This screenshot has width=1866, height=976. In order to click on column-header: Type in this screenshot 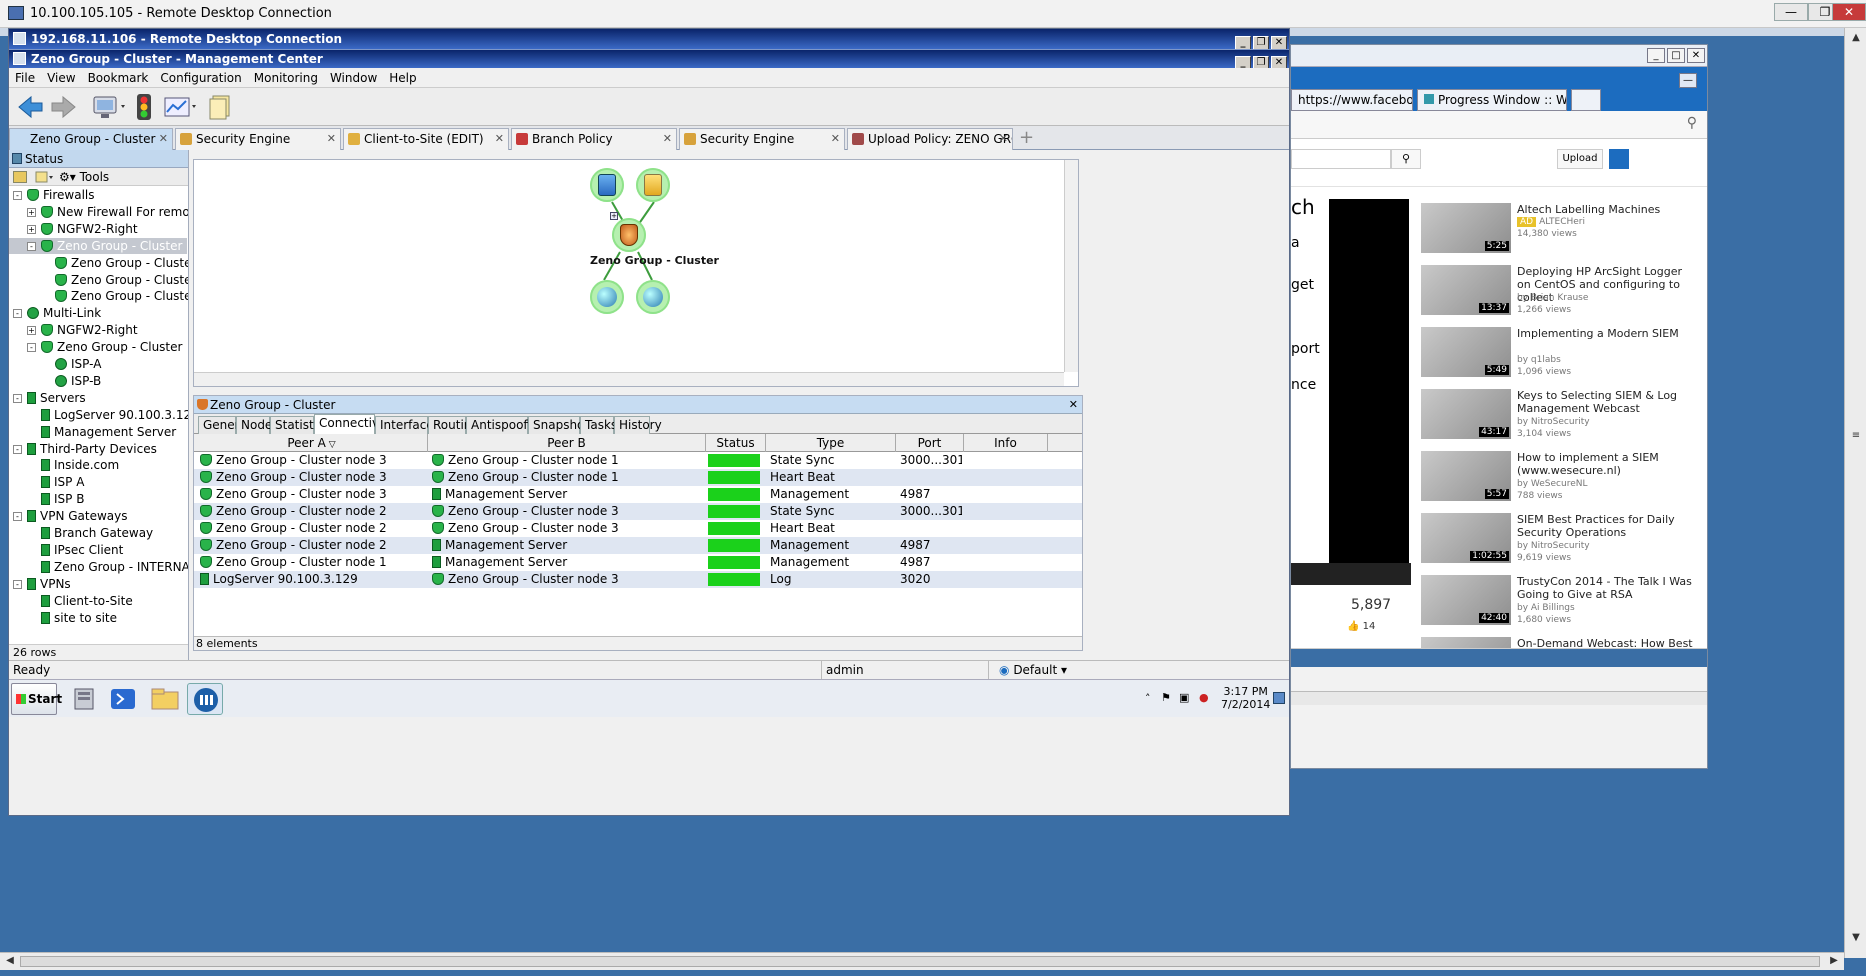, I will do `click(831, 443)`.